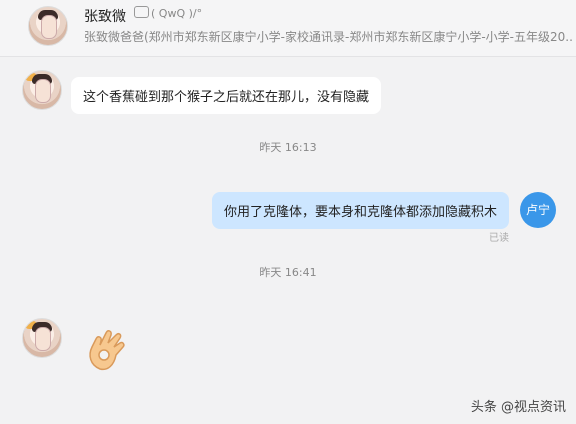 Image resolution: width=576 pixels, height=424 pixels. What do you see at coordinates (288, 147) in the screenshot?
I see `message-timestamp: 昨天 16:13` at bounding box center [288, 147].